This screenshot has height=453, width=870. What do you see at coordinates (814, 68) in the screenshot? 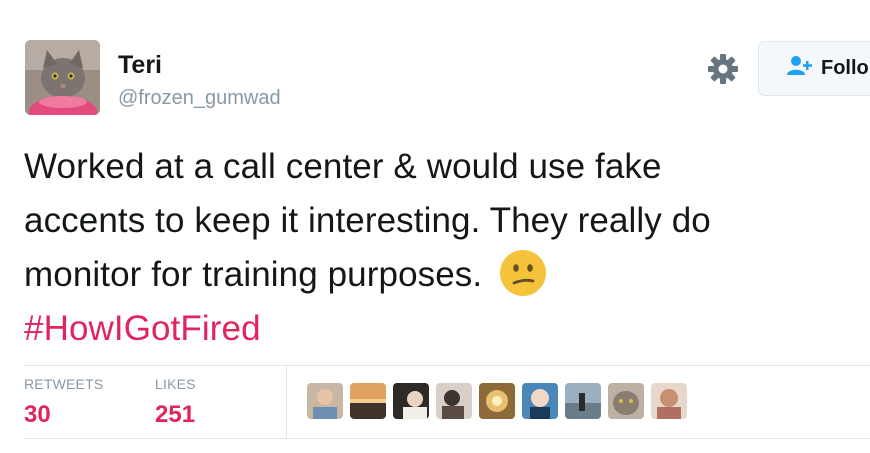
I see `follow-button: Follo` at bounding box center [814, 68].